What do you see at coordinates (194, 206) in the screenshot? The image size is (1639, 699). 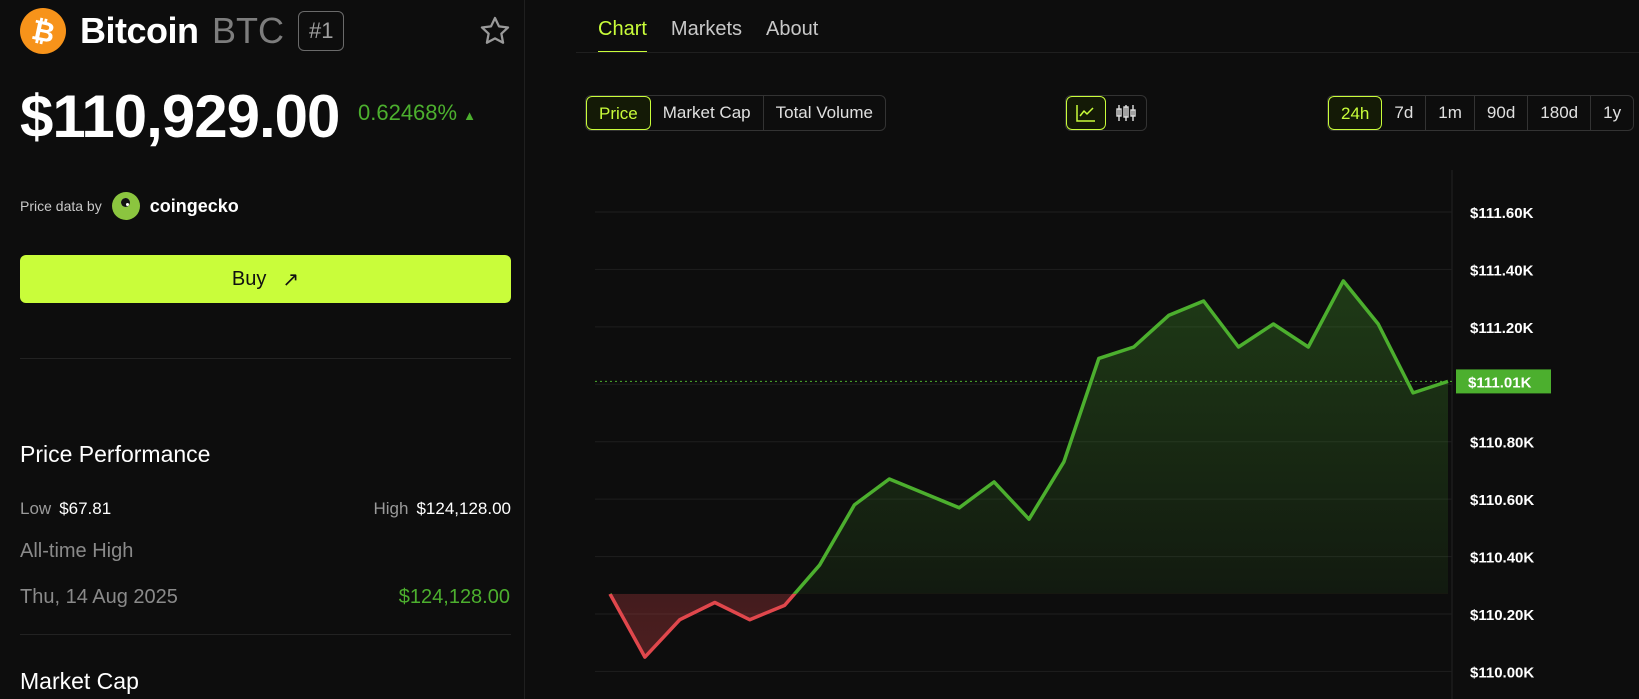 I see `coingecko-name: coingecko` at bounding box center [194, 206].